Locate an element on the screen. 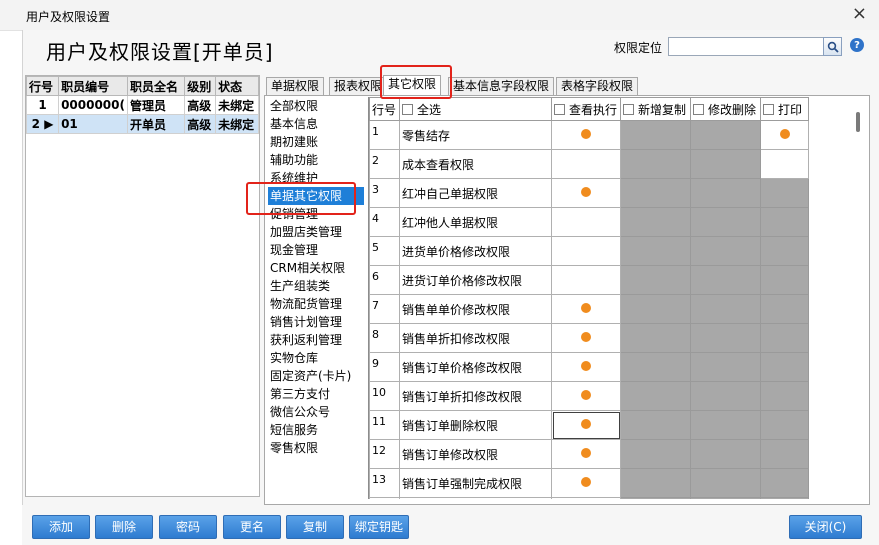 This screenshot has height=545, width=879. permission-row: 14销售类单据金额查看 is located at coordinates (589, 498).